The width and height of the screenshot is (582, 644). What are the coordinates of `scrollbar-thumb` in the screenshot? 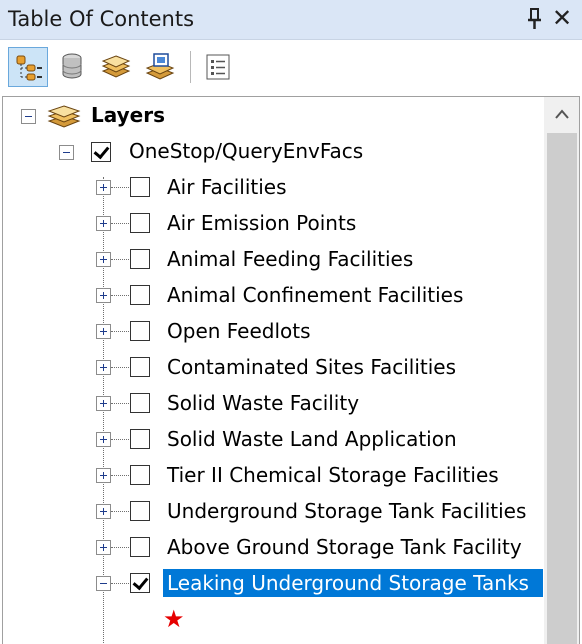 It's located at (562, 388).